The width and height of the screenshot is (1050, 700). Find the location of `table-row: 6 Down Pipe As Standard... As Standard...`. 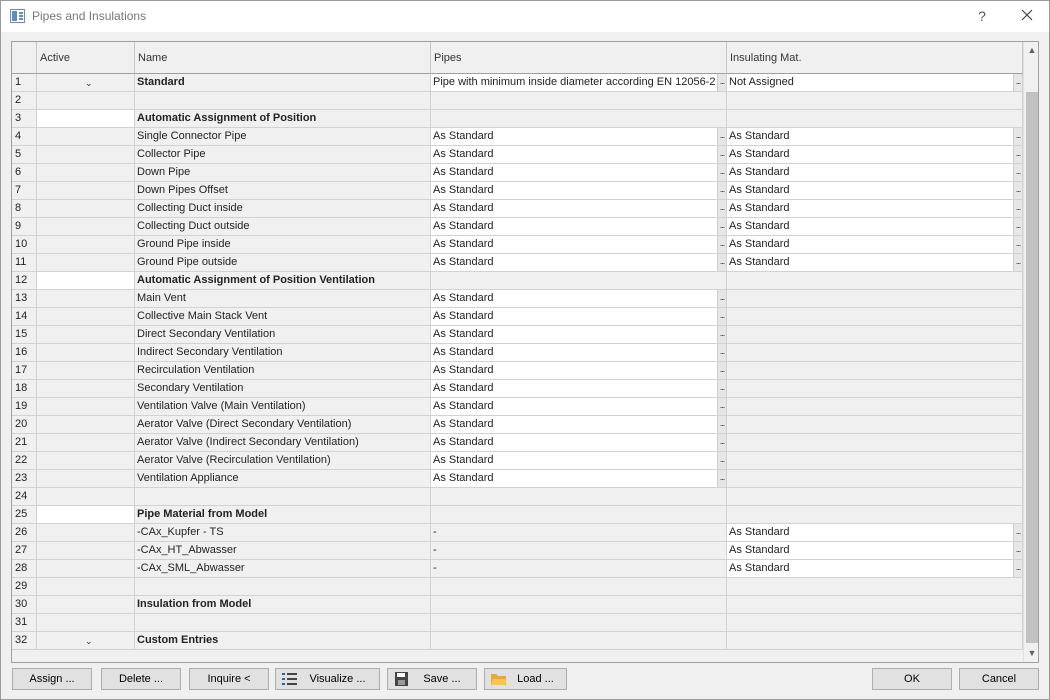

table-row: 6 Down Pipe As Standard... As Standard... is located at coordinates (517, 173).